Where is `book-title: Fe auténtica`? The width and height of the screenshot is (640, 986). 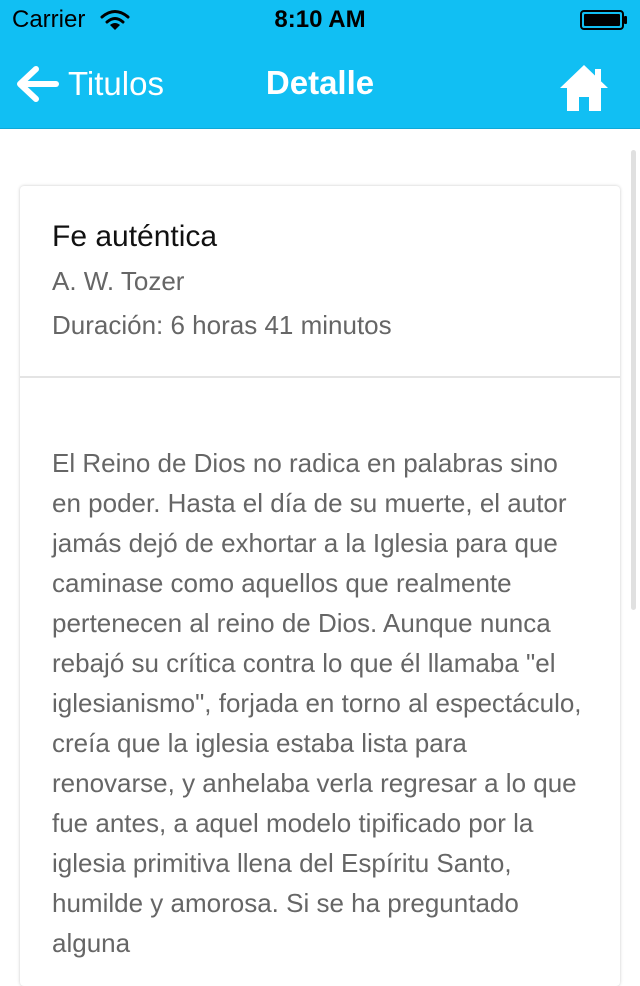 book-title: Fe auténtica is located at coordinates (135, 236).